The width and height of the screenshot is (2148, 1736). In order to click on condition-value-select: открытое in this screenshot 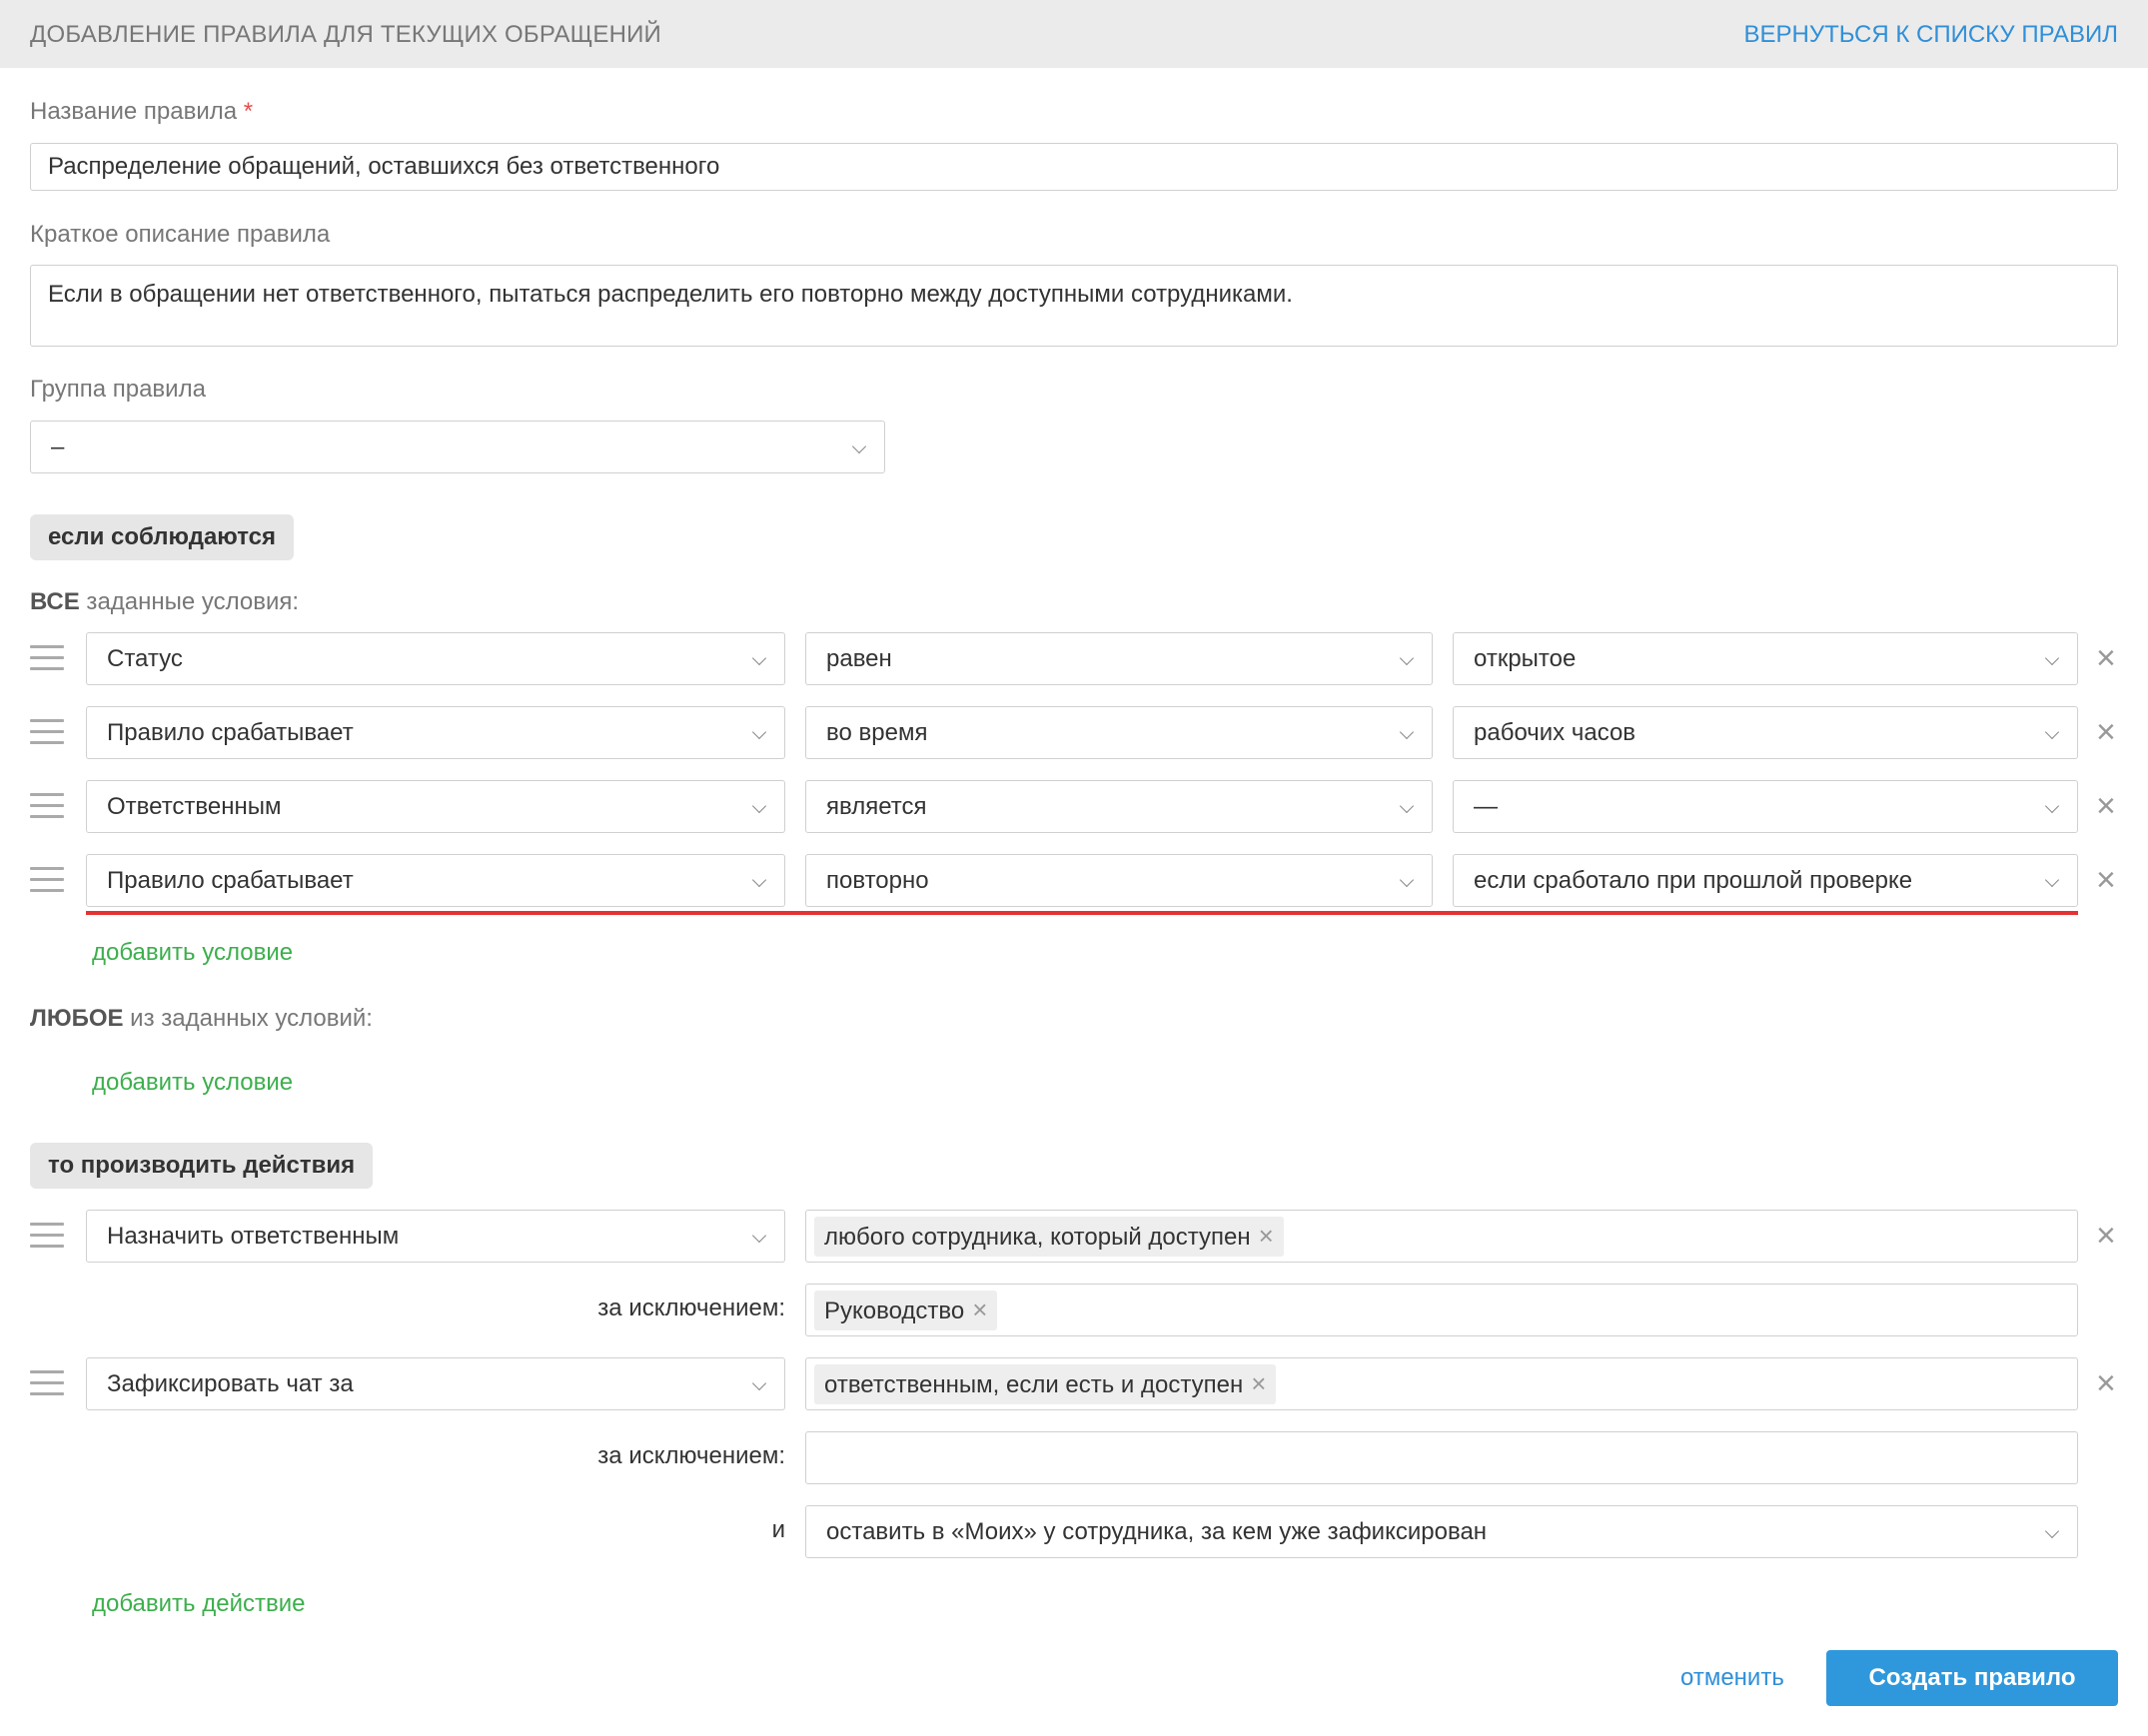, I will do `click(1765, 659)`.